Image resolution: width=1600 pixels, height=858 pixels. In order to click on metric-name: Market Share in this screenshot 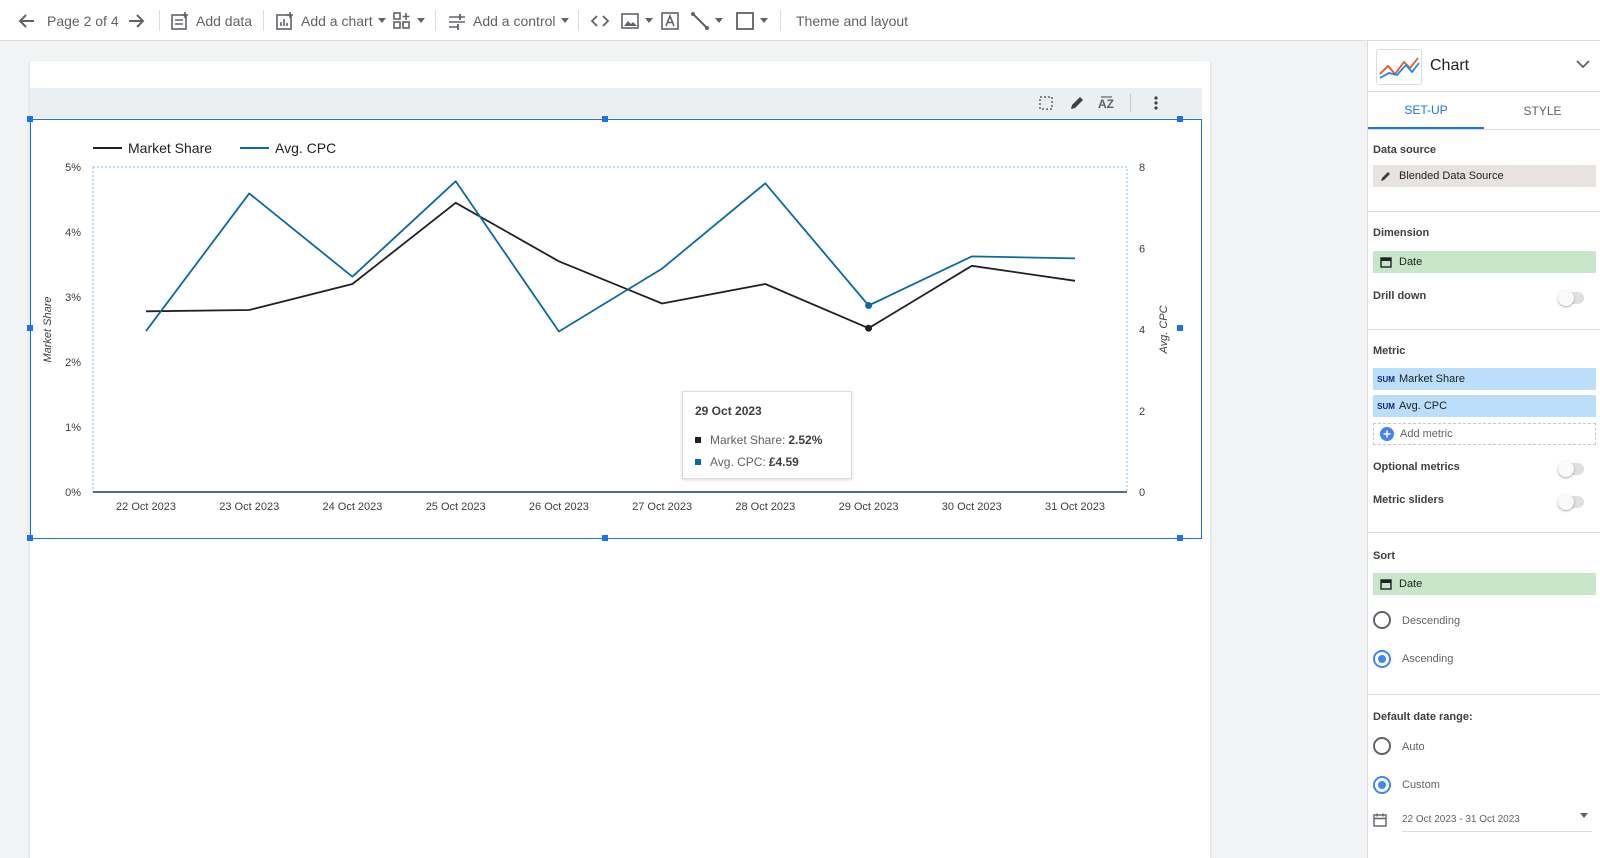, I will do `click(1432, 379)`.